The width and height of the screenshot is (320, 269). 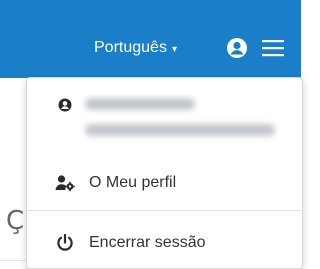 What do you see at coordinates (140, 104) in the screenshot?
I see `user-name-redacted` at bounding box center [140, 104].